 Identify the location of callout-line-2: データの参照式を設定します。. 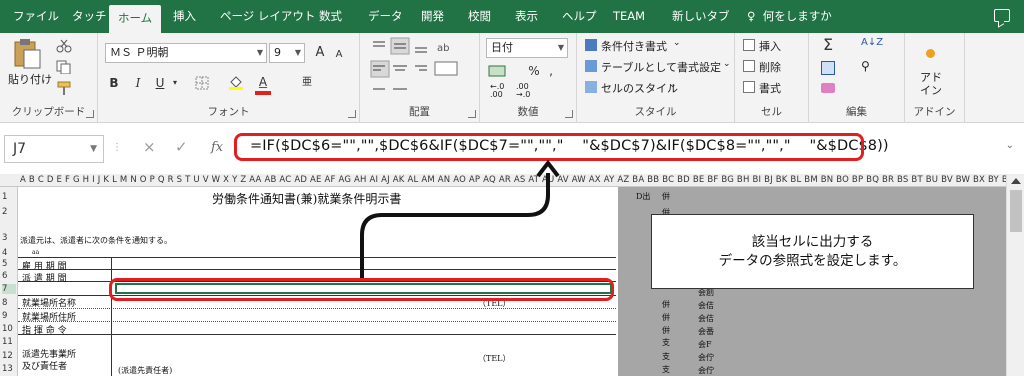
(812, 261).